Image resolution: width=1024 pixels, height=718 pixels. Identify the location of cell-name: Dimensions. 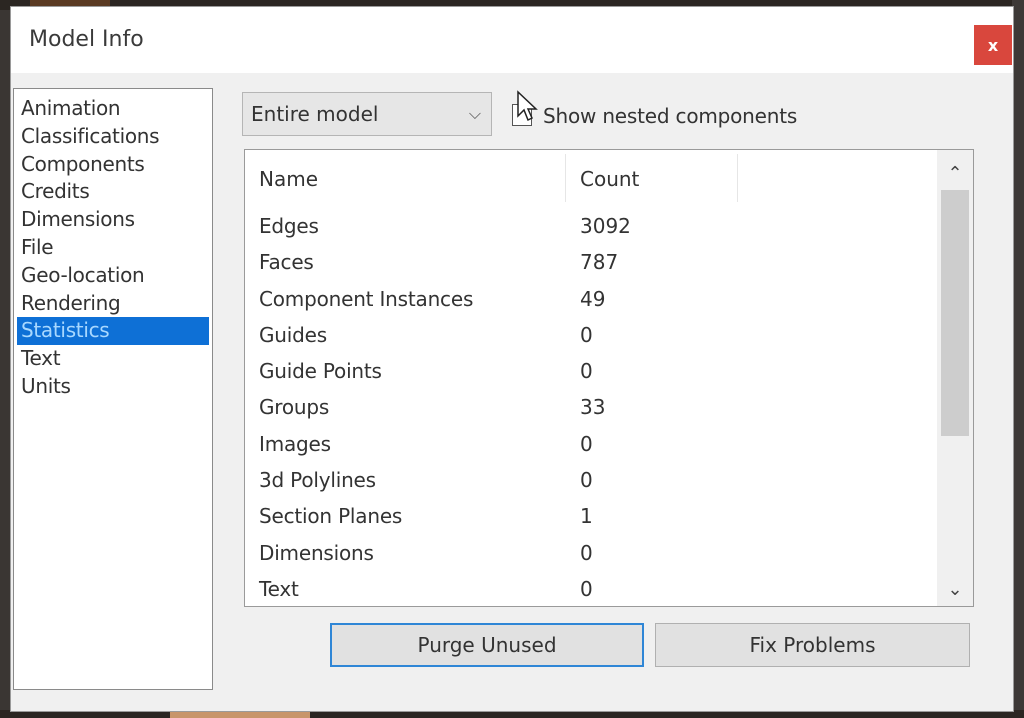
(316, 552).